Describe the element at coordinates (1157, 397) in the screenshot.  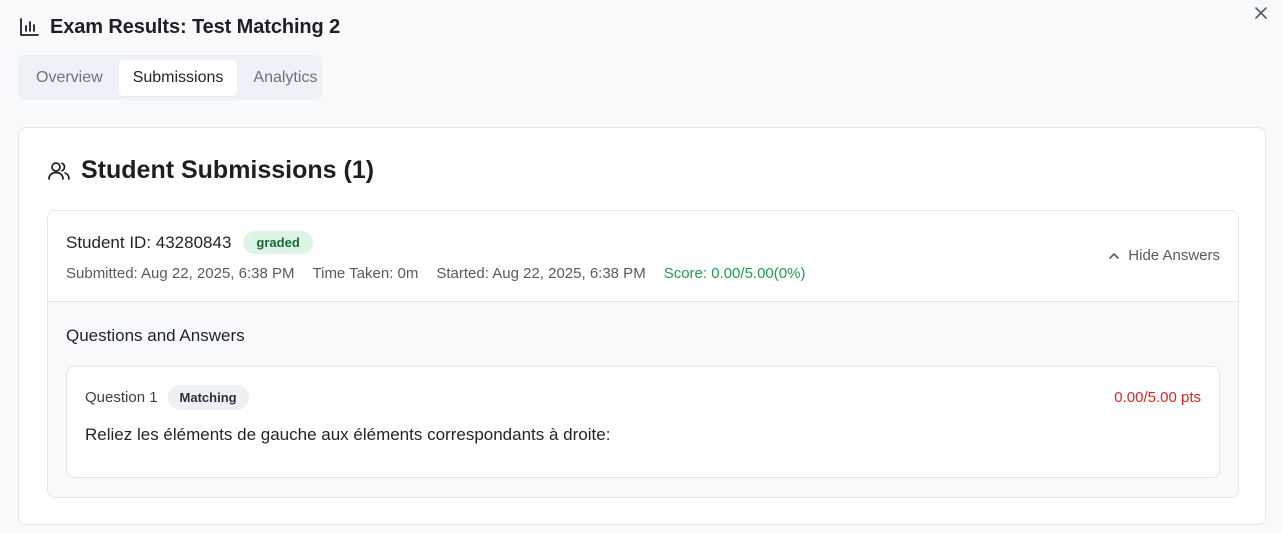
I see `question-points: 0.00/5.00 pts` at that location.